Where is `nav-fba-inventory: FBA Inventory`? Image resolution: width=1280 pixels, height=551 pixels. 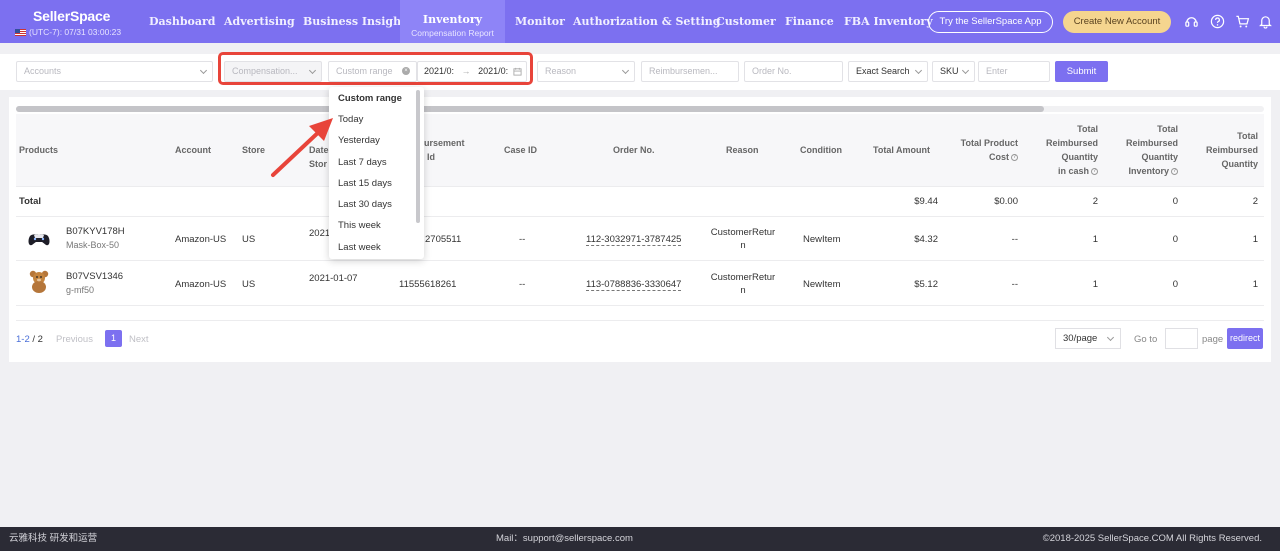 nav-fba-inventory: FBA Inventory is located at coordinates (888, 21).